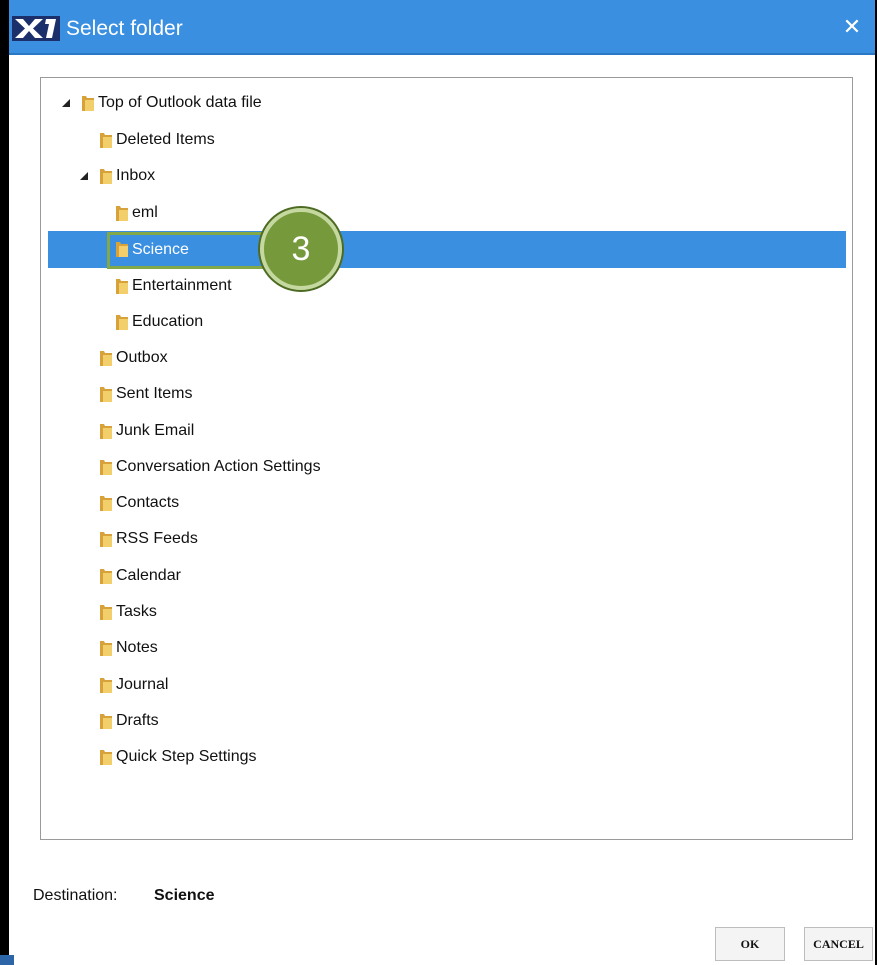  I want to click on tree-item-label: eml, so click(145, 212).